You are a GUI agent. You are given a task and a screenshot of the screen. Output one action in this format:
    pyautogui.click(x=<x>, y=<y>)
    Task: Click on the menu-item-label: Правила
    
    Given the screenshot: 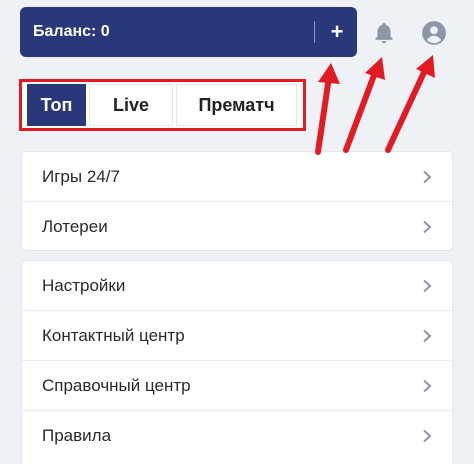 What is the action you would take?
    pyautogui.click(x=77, y=435)
    